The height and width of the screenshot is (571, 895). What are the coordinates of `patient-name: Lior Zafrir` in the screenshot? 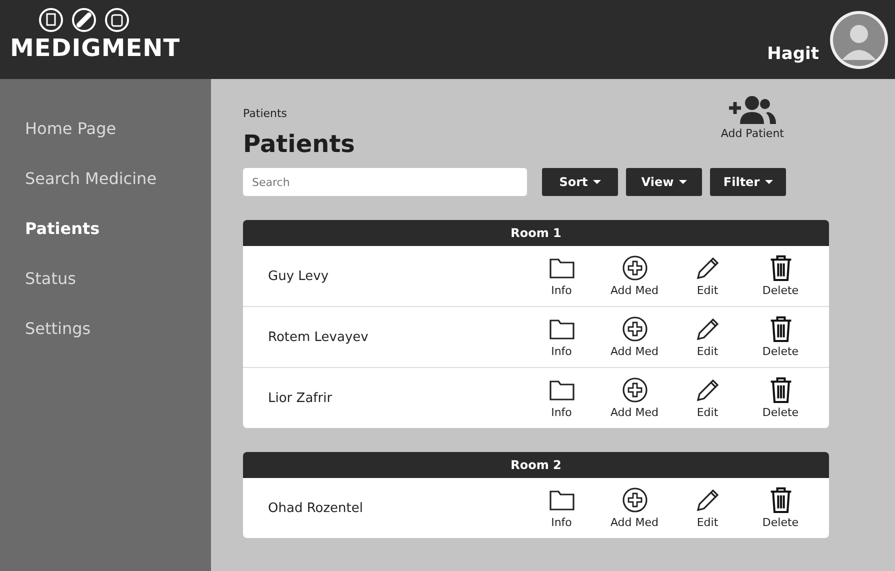 It's located at (300, 398).